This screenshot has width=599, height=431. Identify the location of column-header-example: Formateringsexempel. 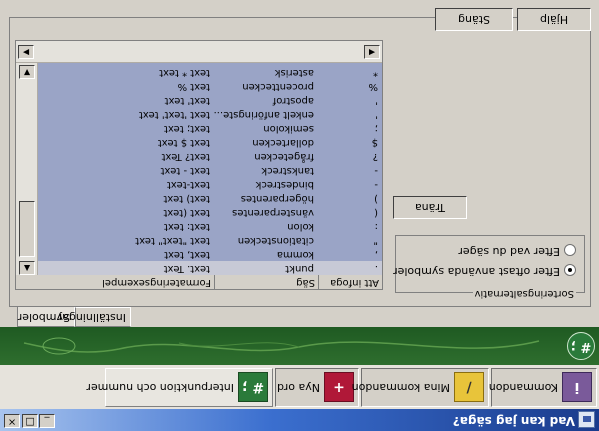
(115, 282).